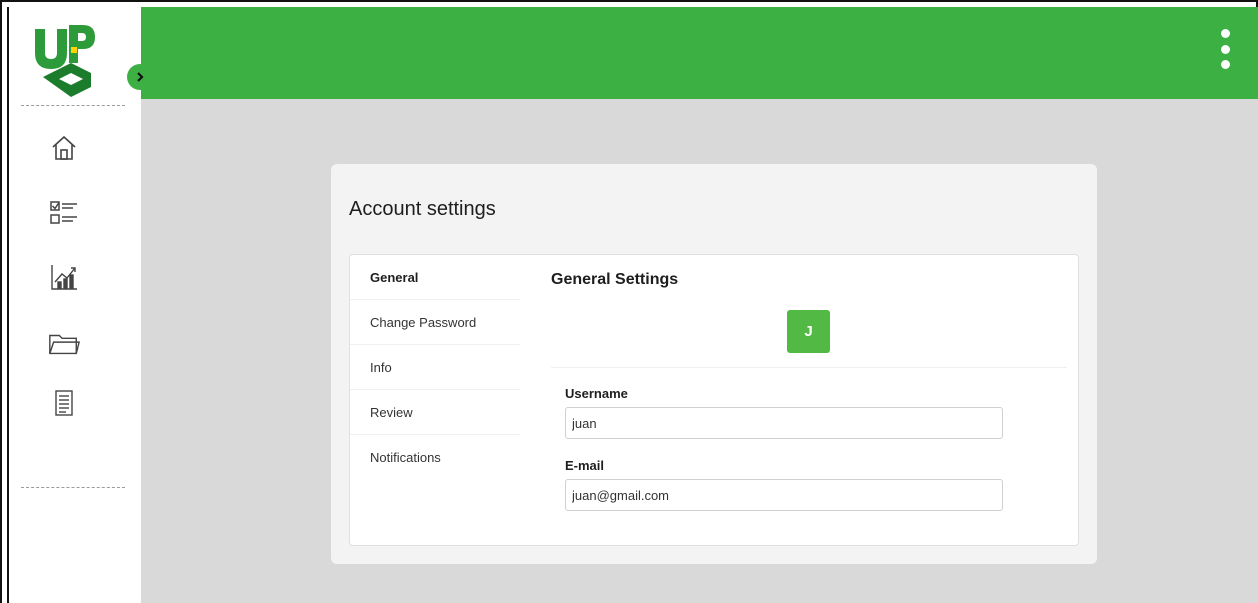 This screenshot has height=603, width=1258. Describe the element at coordinates (435, 457) in the screenshot. I see `settings-tab-notifications: Notifications` at that location.